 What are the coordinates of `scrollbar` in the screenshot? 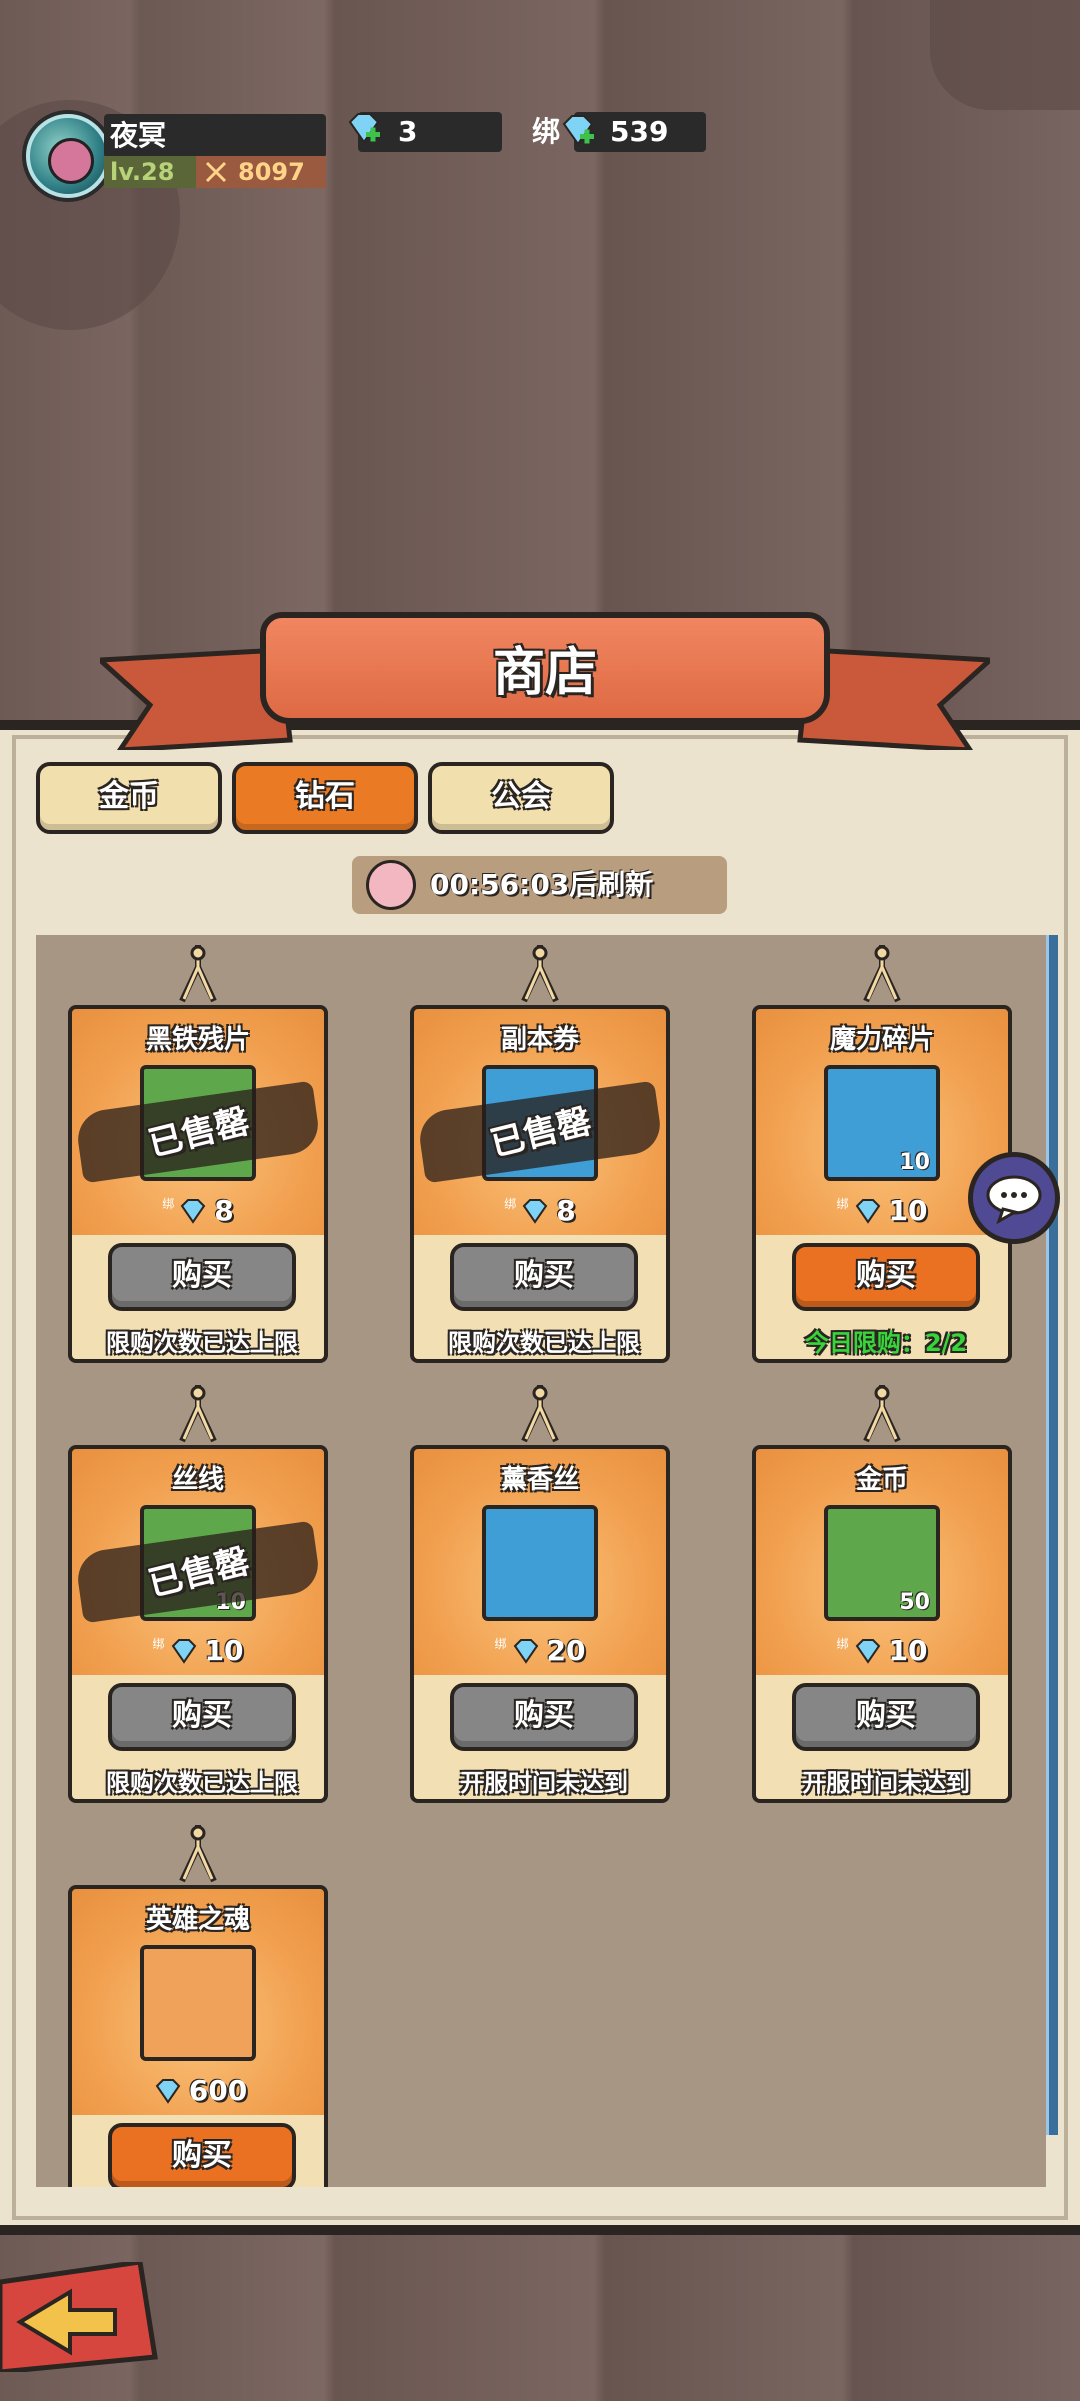 It's located at (1052, 1535).